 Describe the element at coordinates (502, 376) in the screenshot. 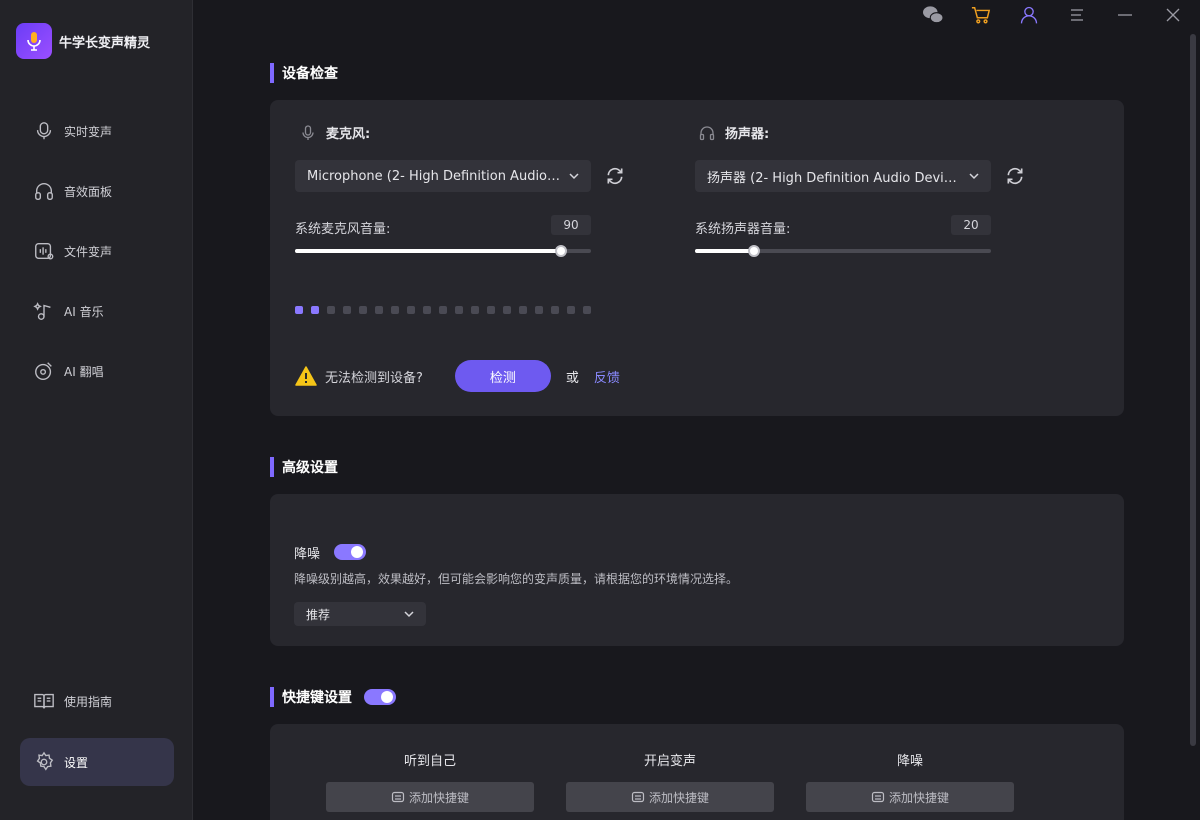

I see `detect-button: 检测` at that location.